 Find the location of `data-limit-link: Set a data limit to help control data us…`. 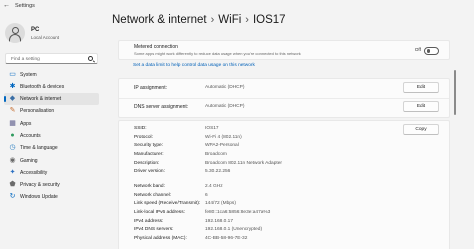

data-limit-link: Set a data limit to help control data us… is located at coordinates (194, 65).